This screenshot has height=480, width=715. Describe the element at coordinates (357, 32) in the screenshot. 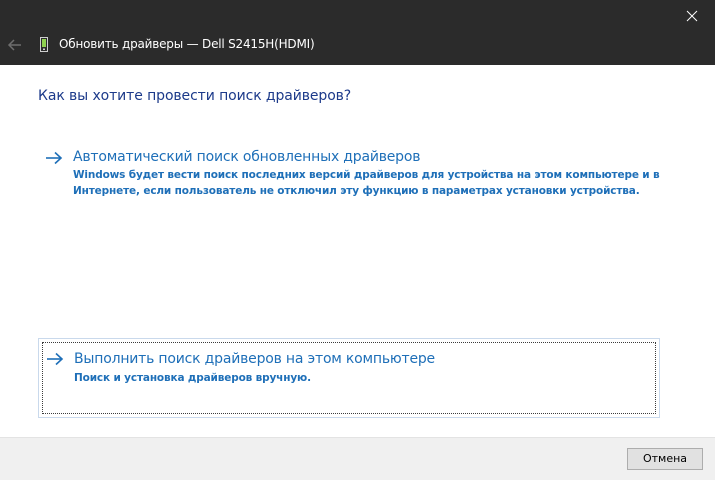

I see `title-bar: Обновить драйверы — Dell S2415H(HDMI)` at that location.